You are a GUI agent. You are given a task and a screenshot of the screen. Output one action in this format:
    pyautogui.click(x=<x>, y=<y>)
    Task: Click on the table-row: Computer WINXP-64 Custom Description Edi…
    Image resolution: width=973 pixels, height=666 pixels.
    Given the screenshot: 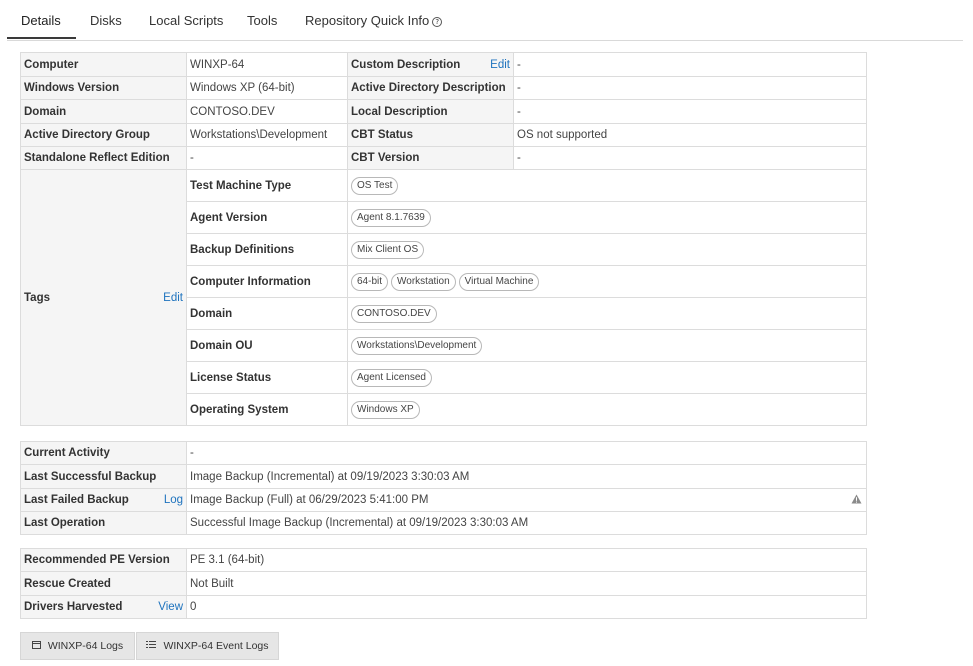 What is the action you would take?
    pyautogui.click(x=443, y=64)
    